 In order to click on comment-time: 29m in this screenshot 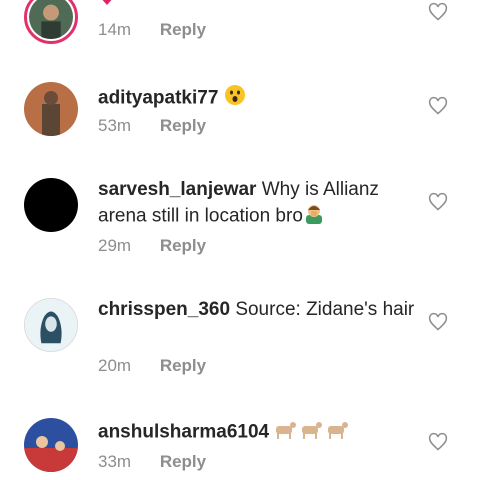, I will do `click(115, 245)`.